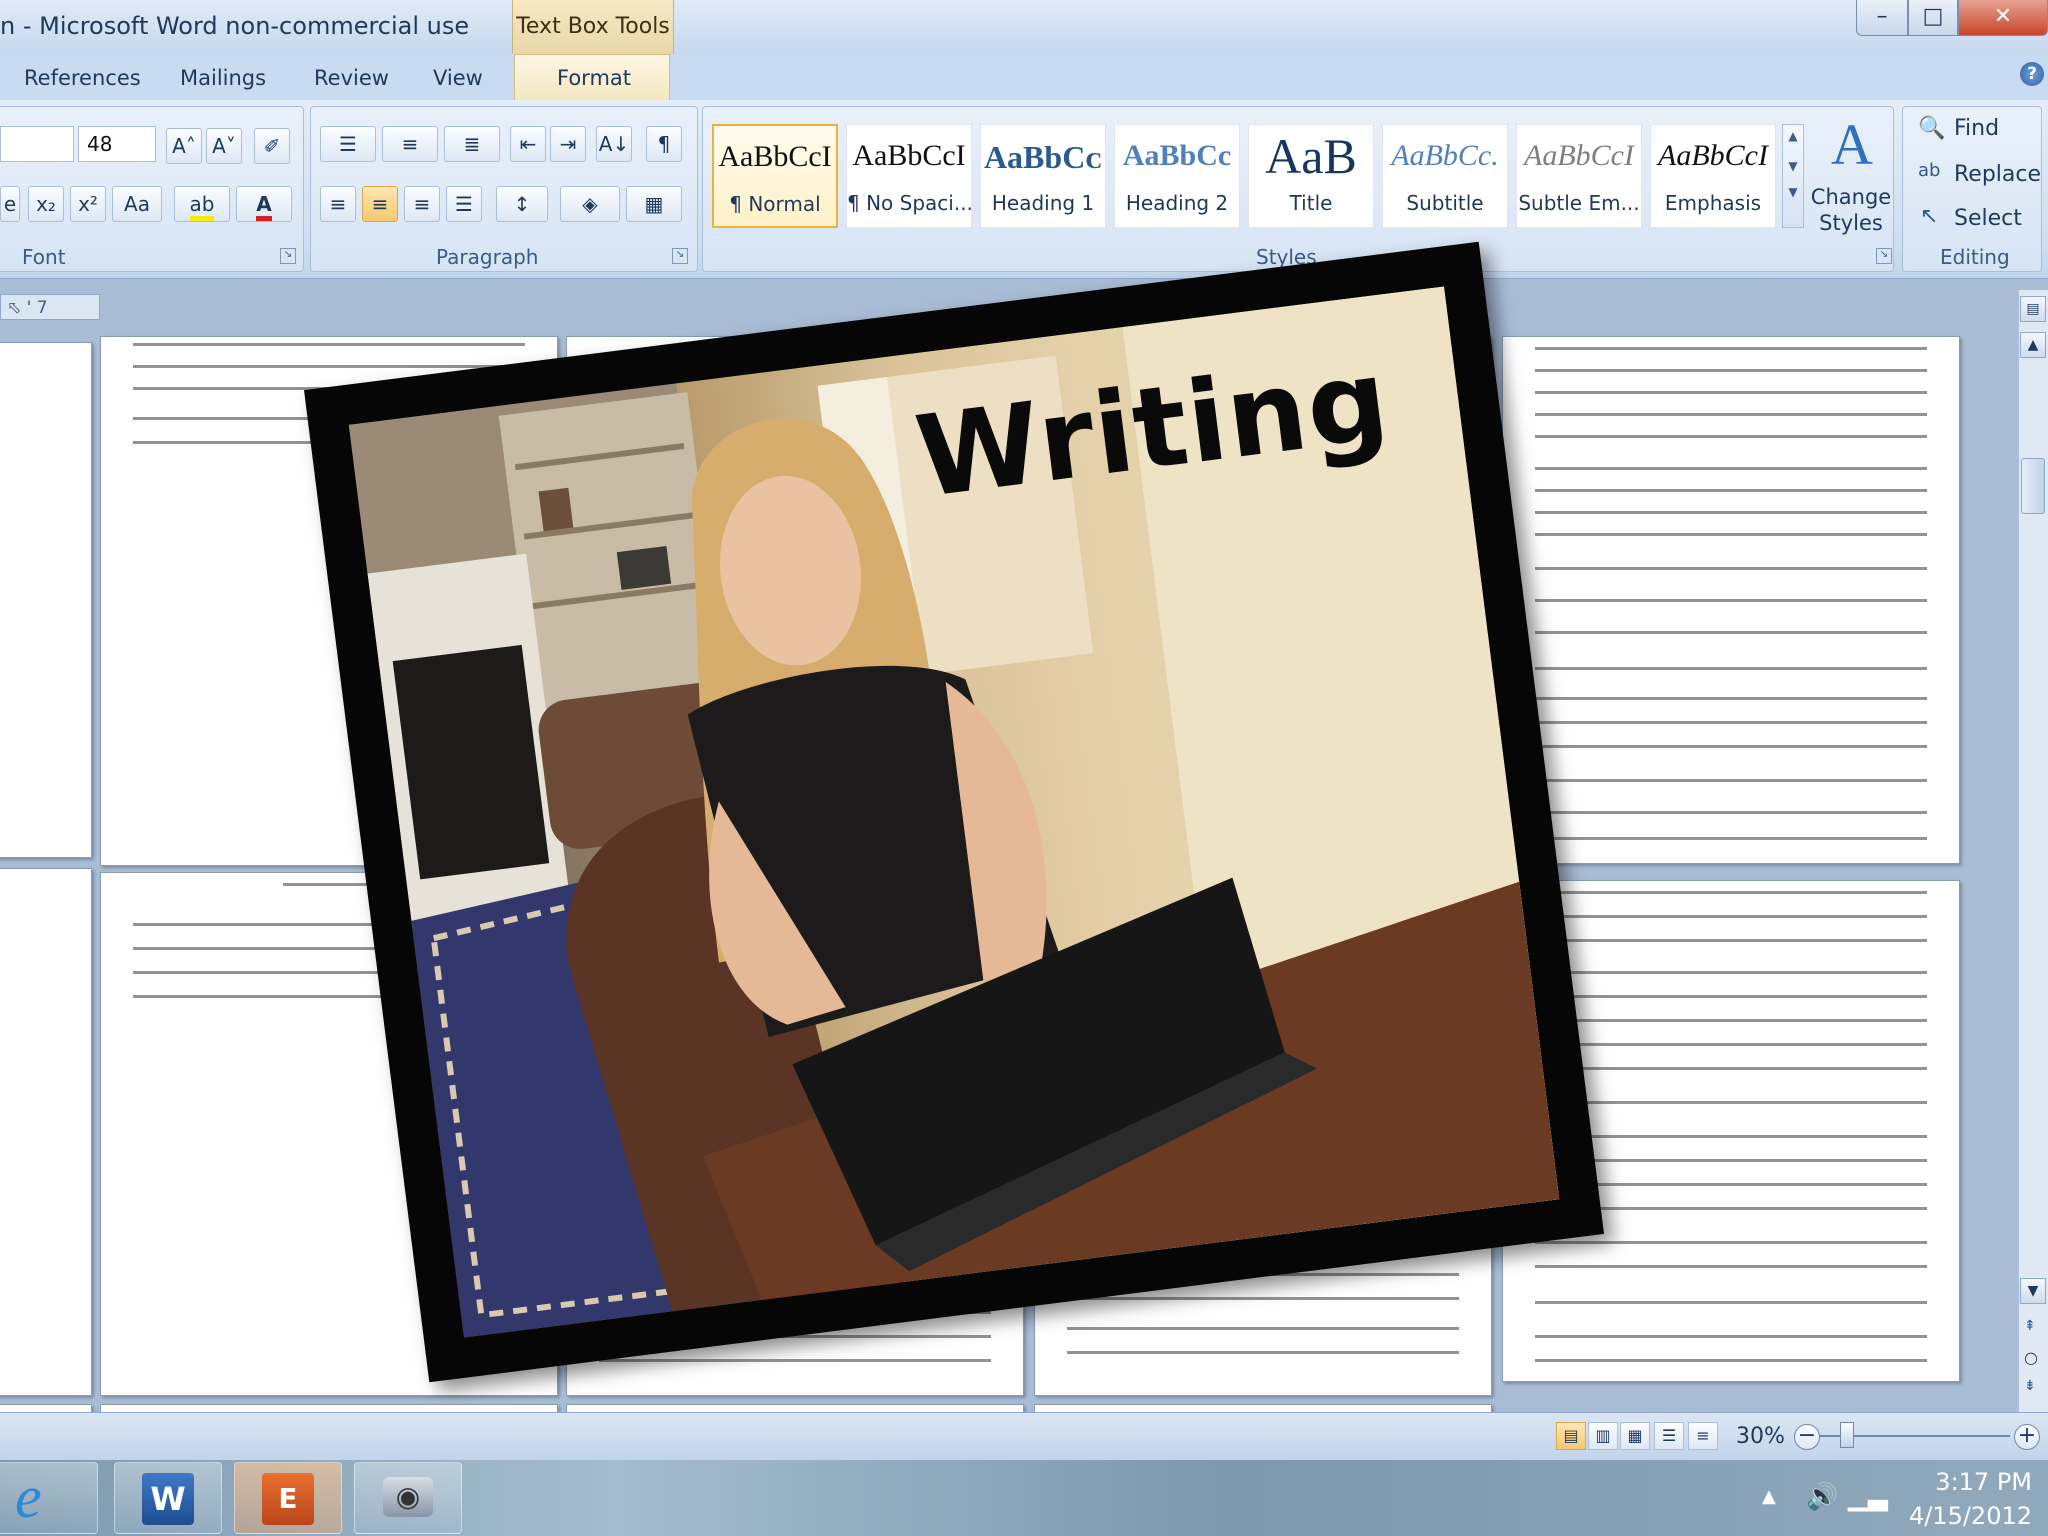 The height and width of the screenshot is (1536, 2048). I want to click on minimize-button: –, so click(1882, 18).